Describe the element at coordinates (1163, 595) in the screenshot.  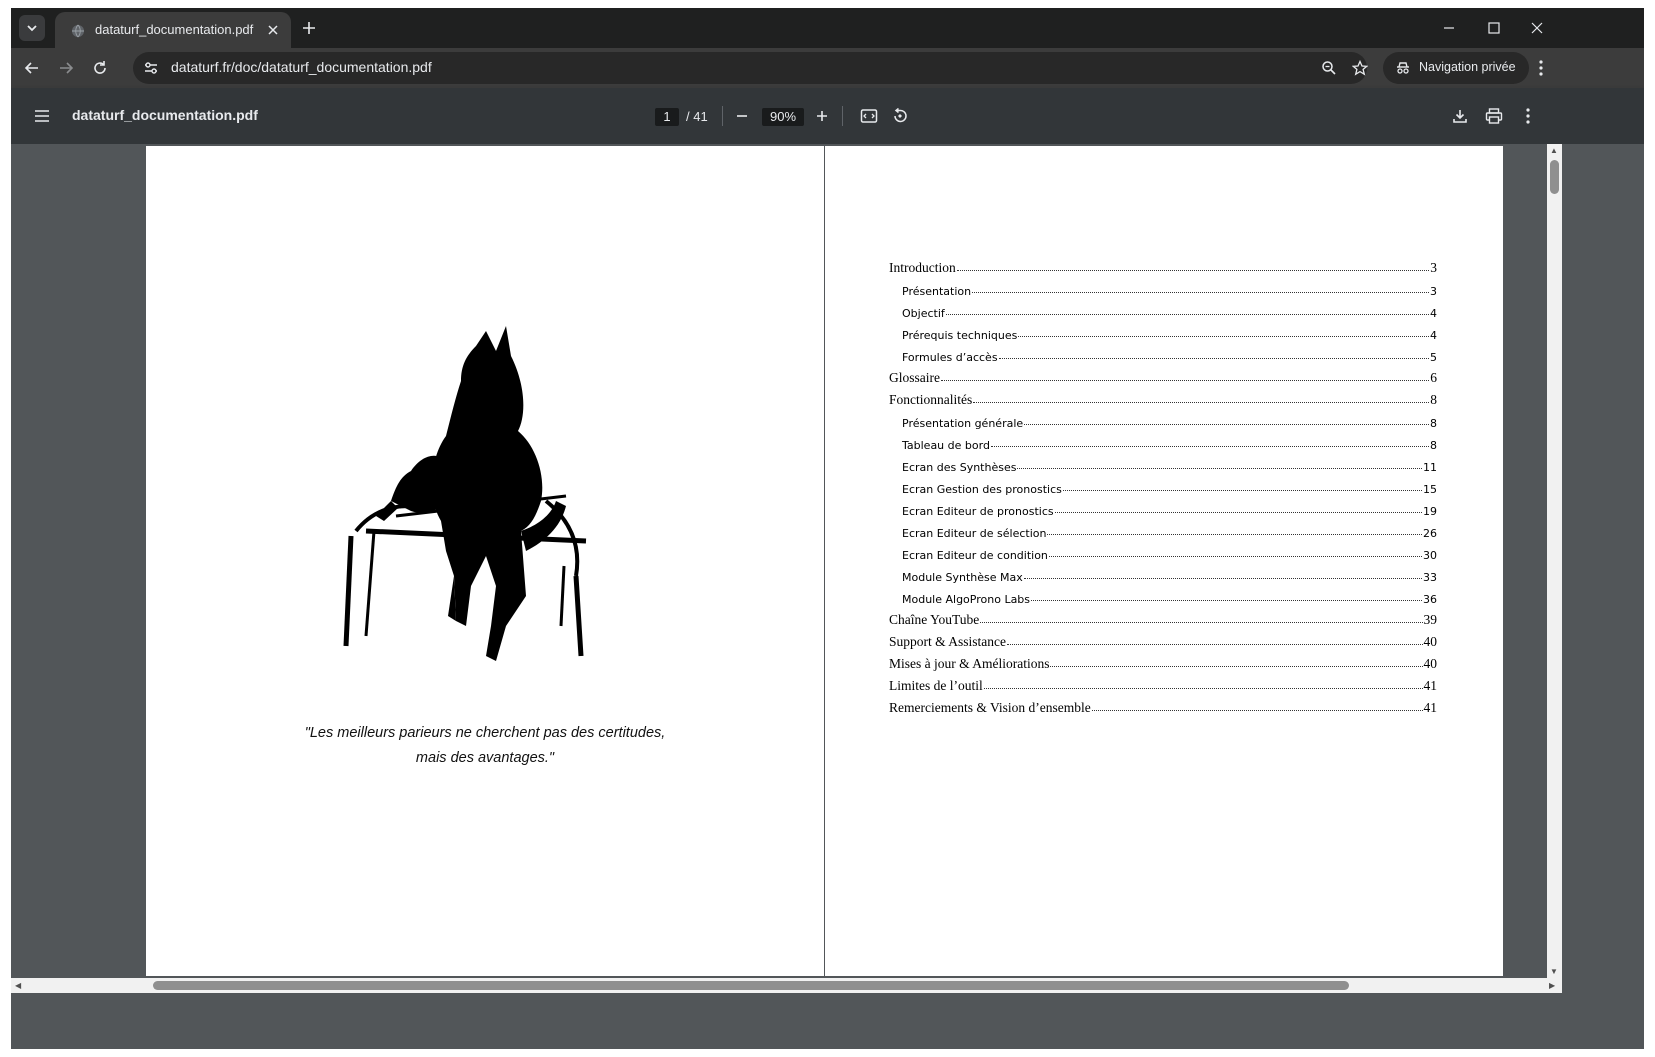
I see `toc-entry: Module AlgoProno Labs 36` at that location.